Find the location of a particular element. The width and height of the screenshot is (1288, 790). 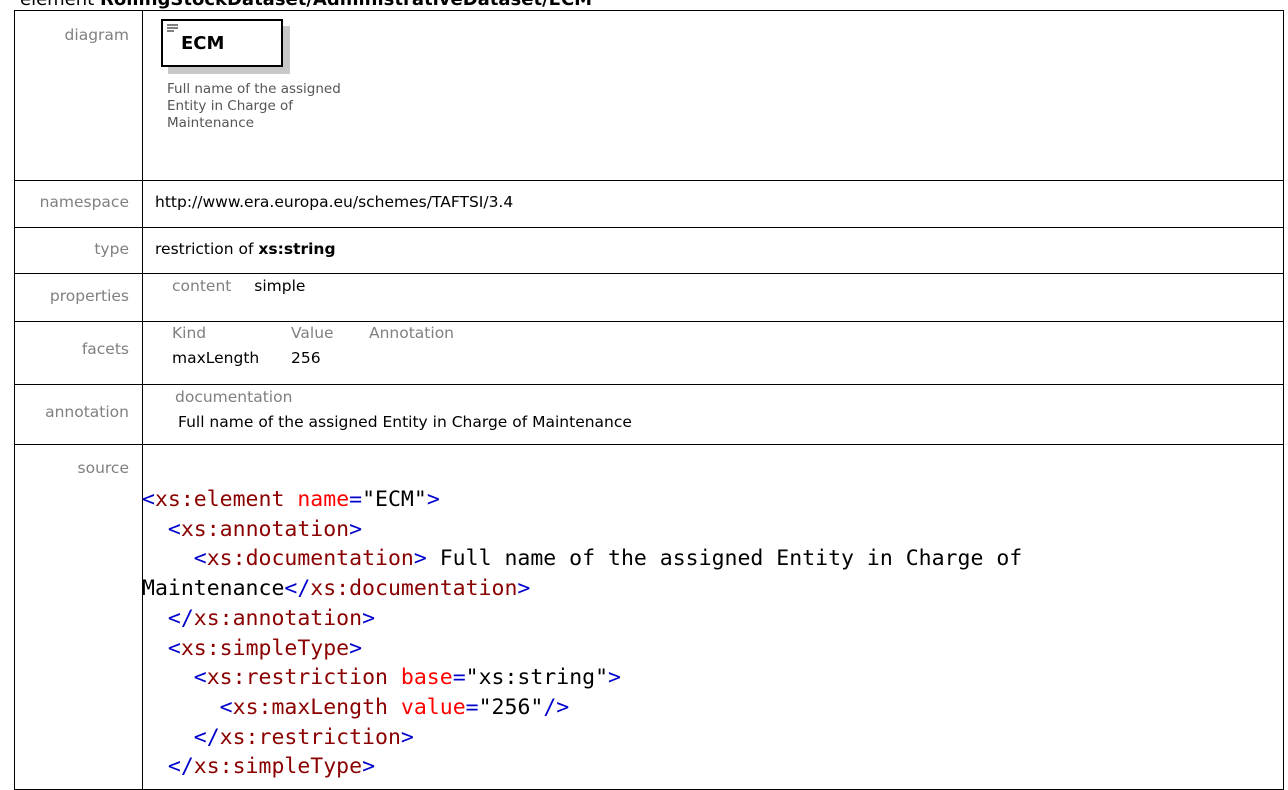

code-attr: base is located at coordinates (426, 678).